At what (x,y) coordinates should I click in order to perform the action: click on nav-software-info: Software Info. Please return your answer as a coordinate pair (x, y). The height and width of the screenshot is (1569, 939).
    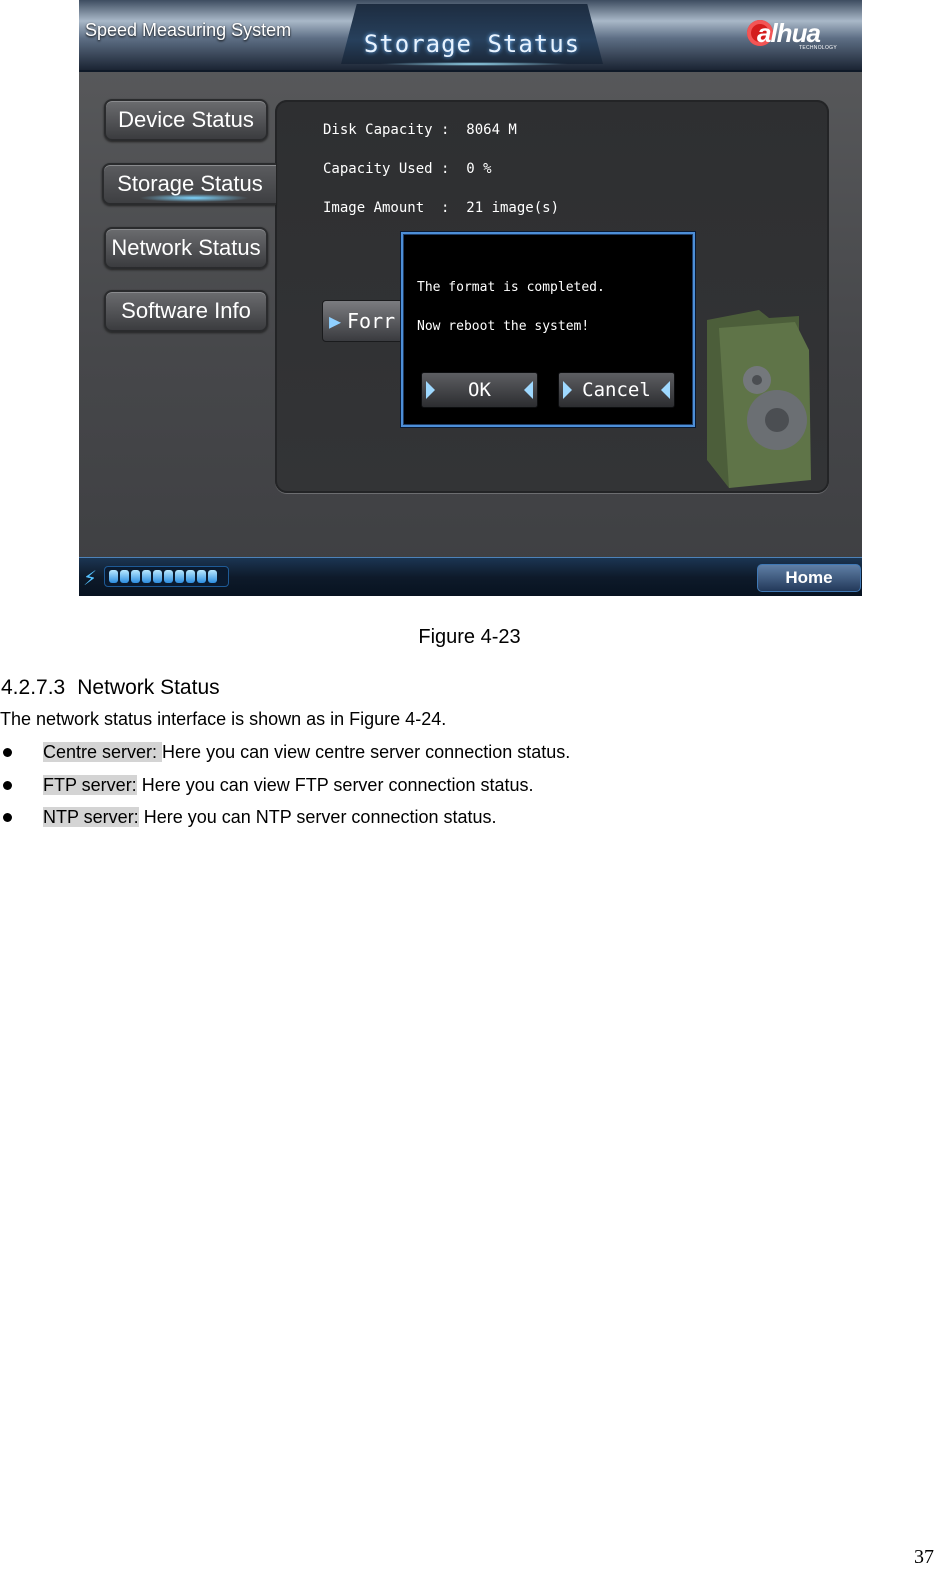
    Looking at the image, I should click on (186, 311).